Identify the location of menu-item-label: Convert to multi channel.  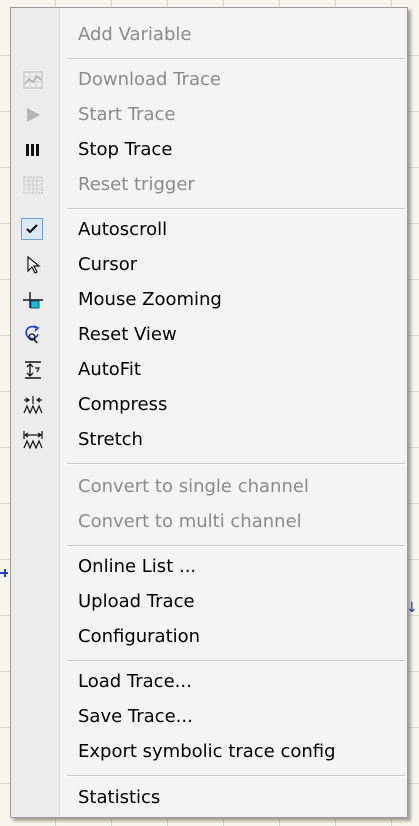
(190, 521).